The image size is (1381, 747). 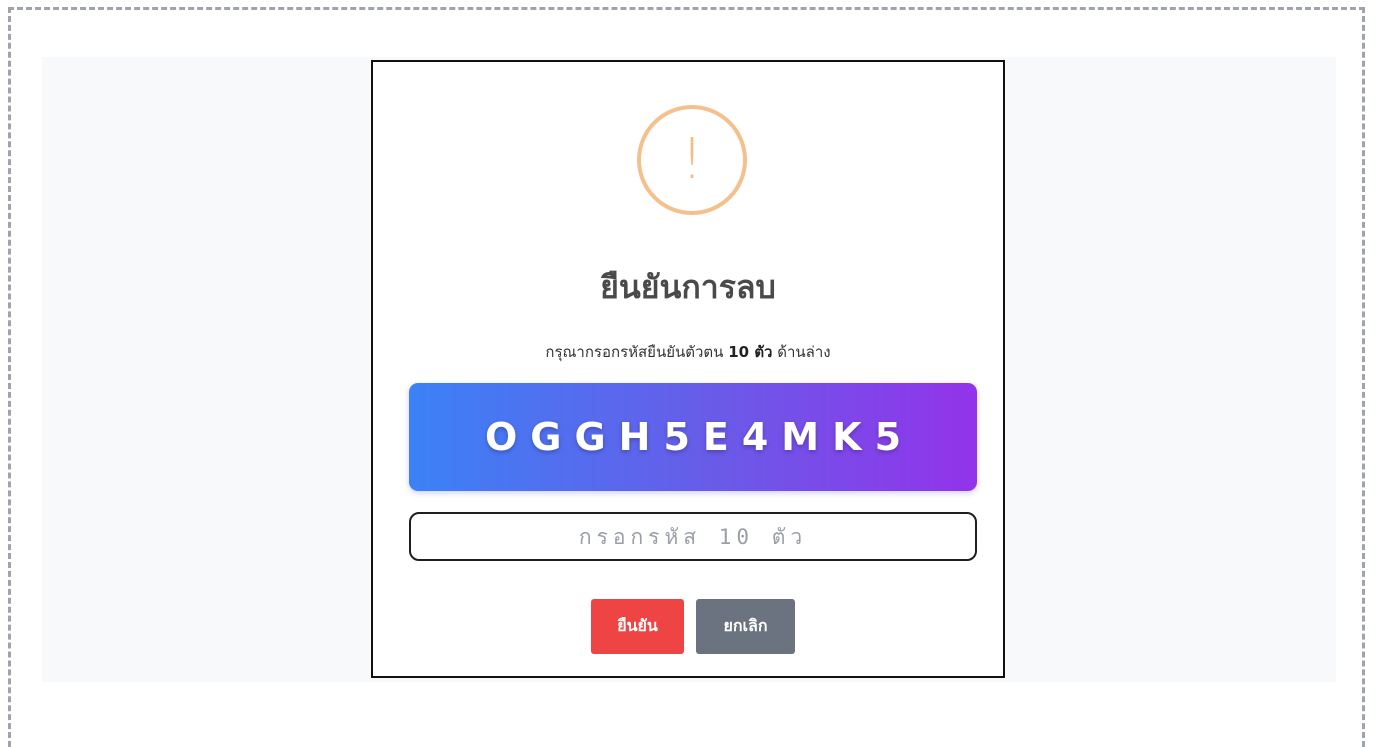 I want to click on warning-glyph: !, so click(x=692, y=159).